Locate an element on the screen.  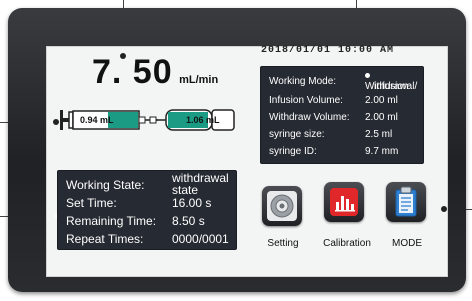
bar-chart-icon is located at coordinates (344, 202).